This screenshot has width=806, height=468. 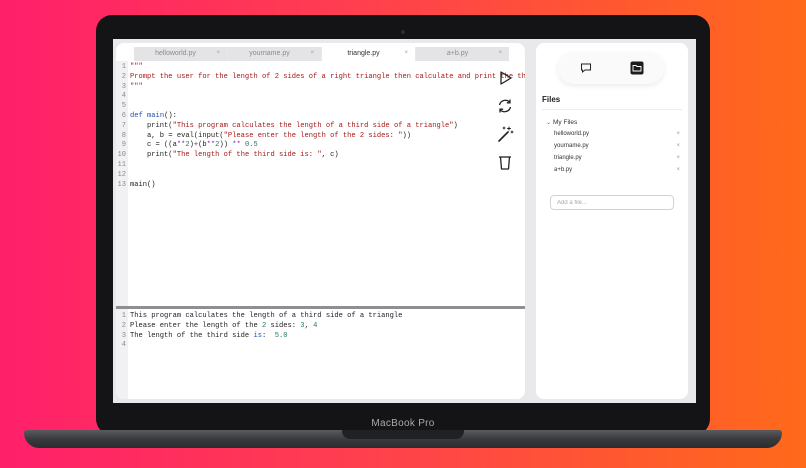 I want to click on line-number: 9, so click(x=123, y=145).